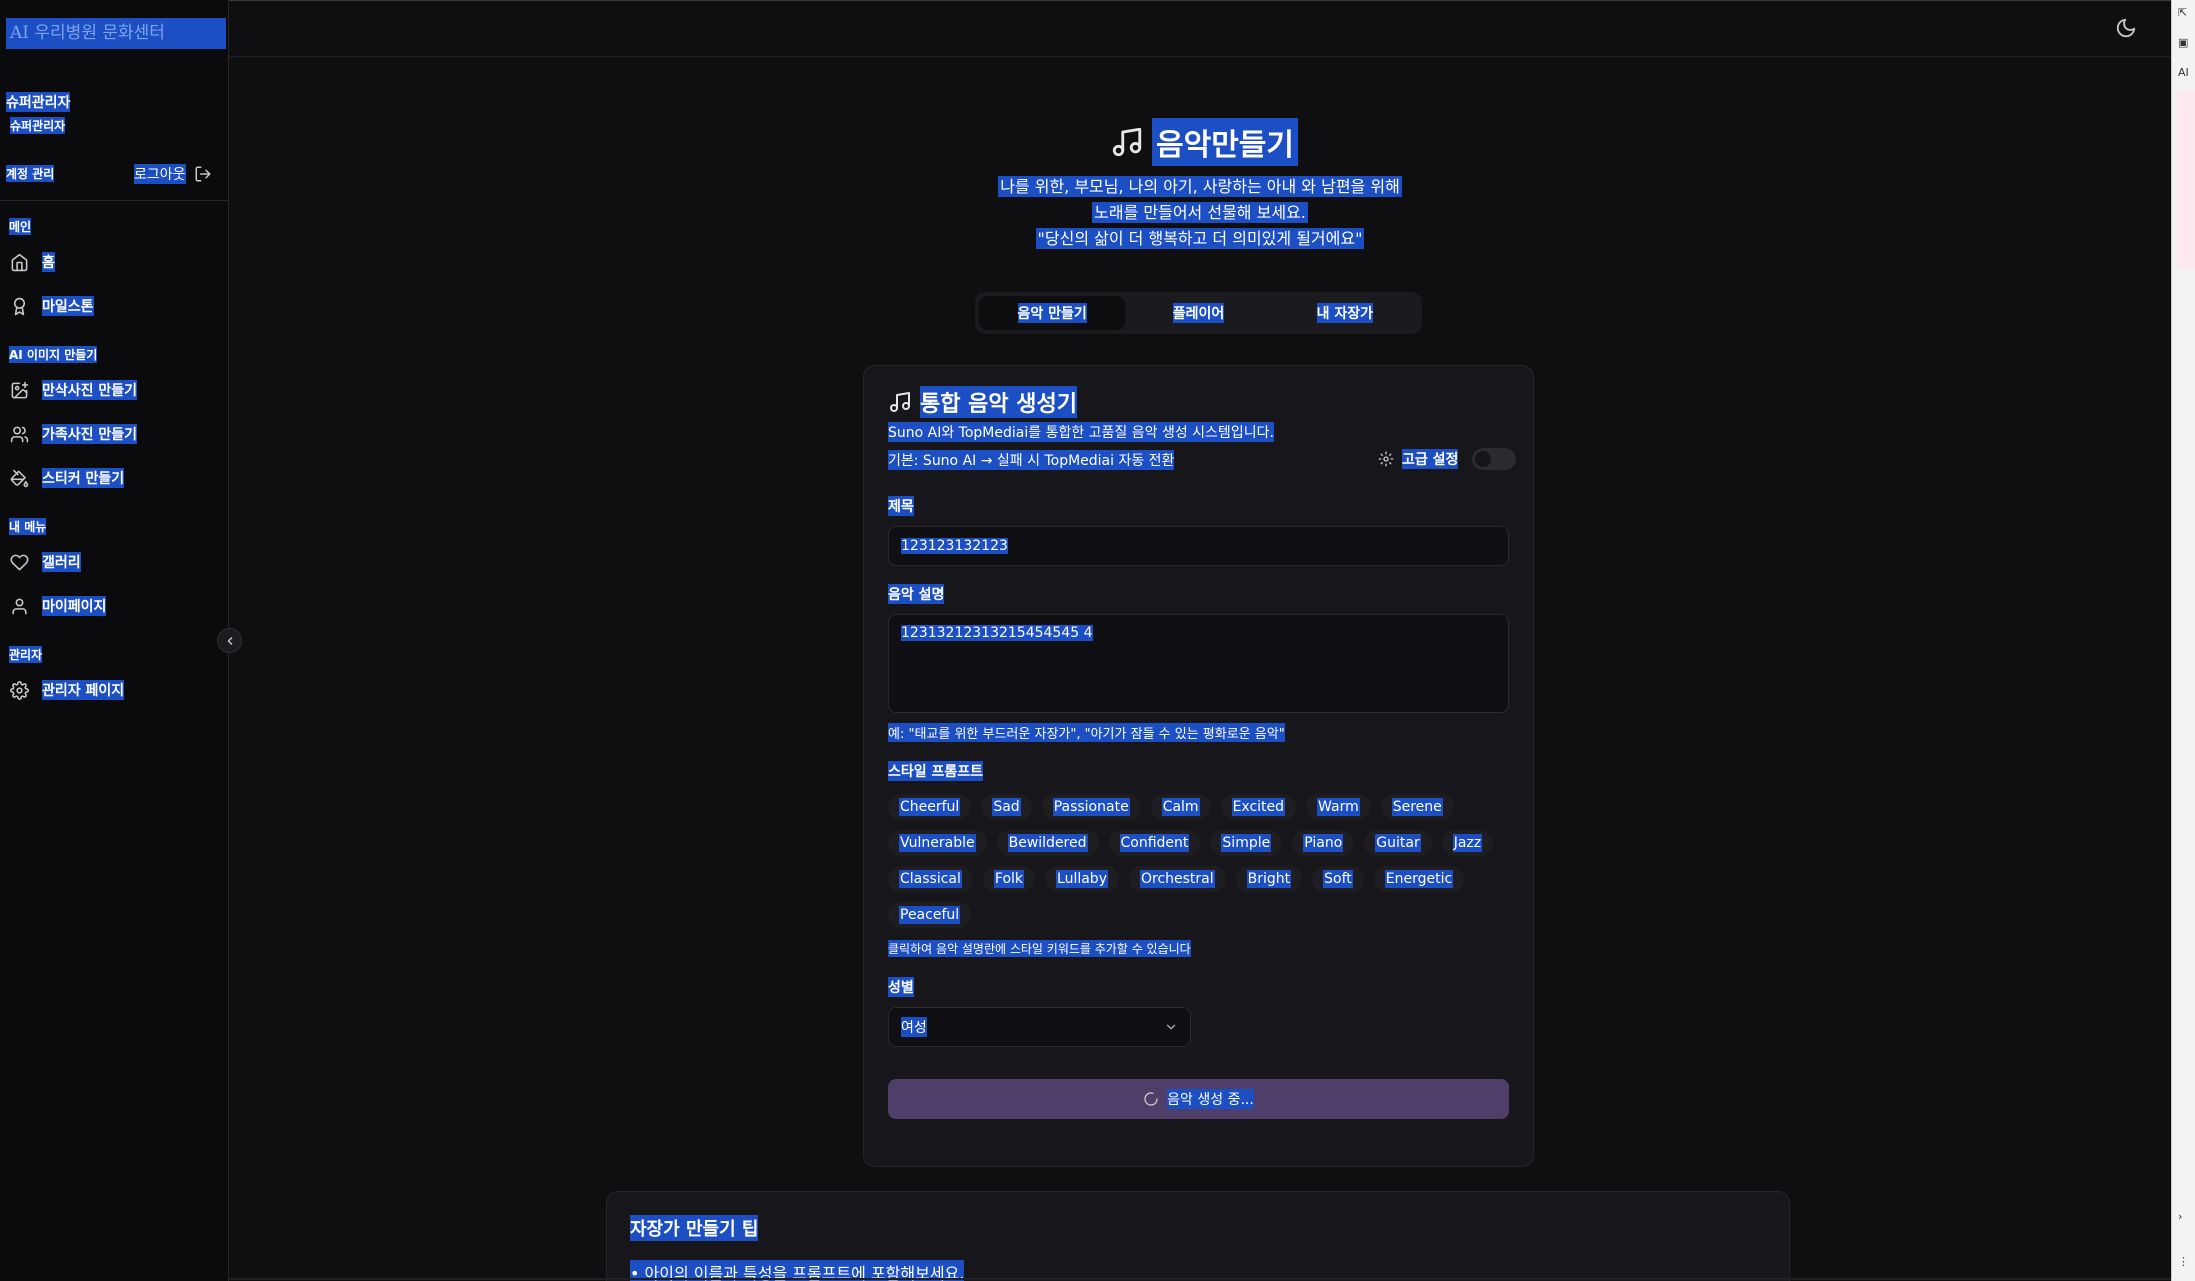 This screenshot has height=1281, width=2195. I want to click on style-chip-label: Vulnerable, so click(937, 843).